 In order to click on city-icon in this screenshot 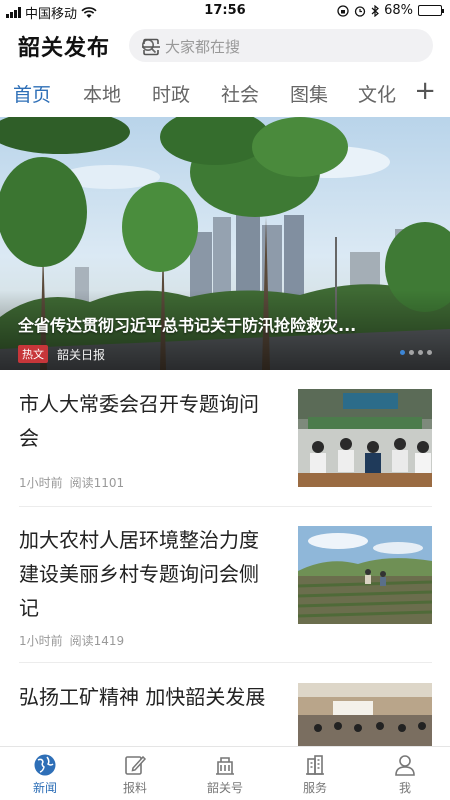, I will do `click(315, 765)`.